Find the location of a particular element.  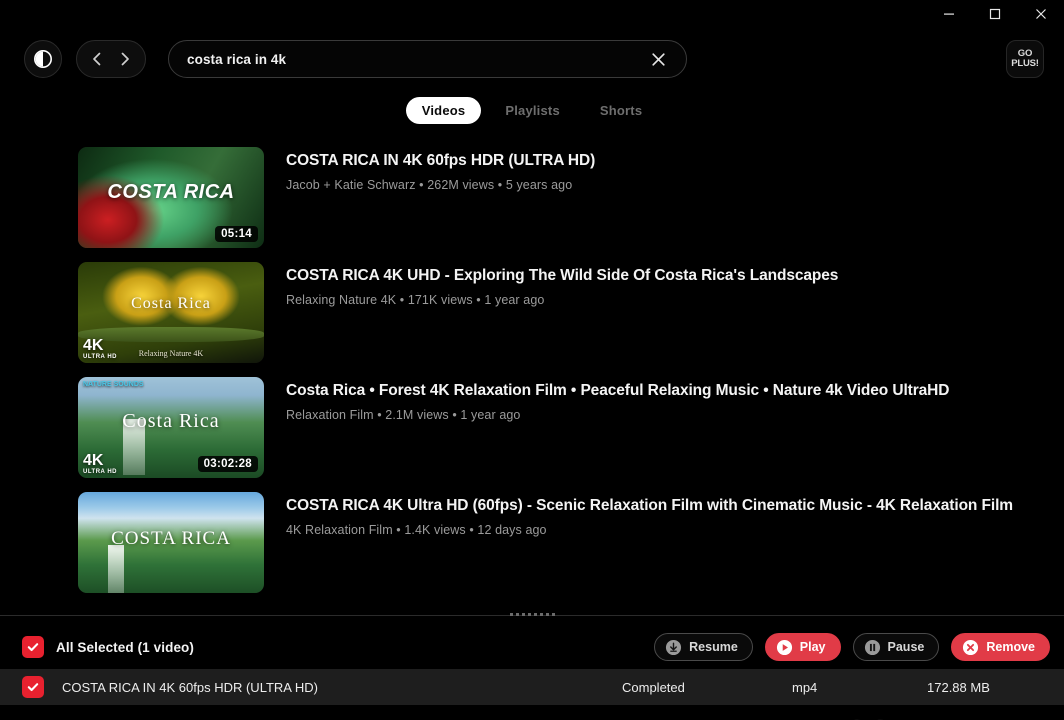

back-button is located at coordinates (97, 59).